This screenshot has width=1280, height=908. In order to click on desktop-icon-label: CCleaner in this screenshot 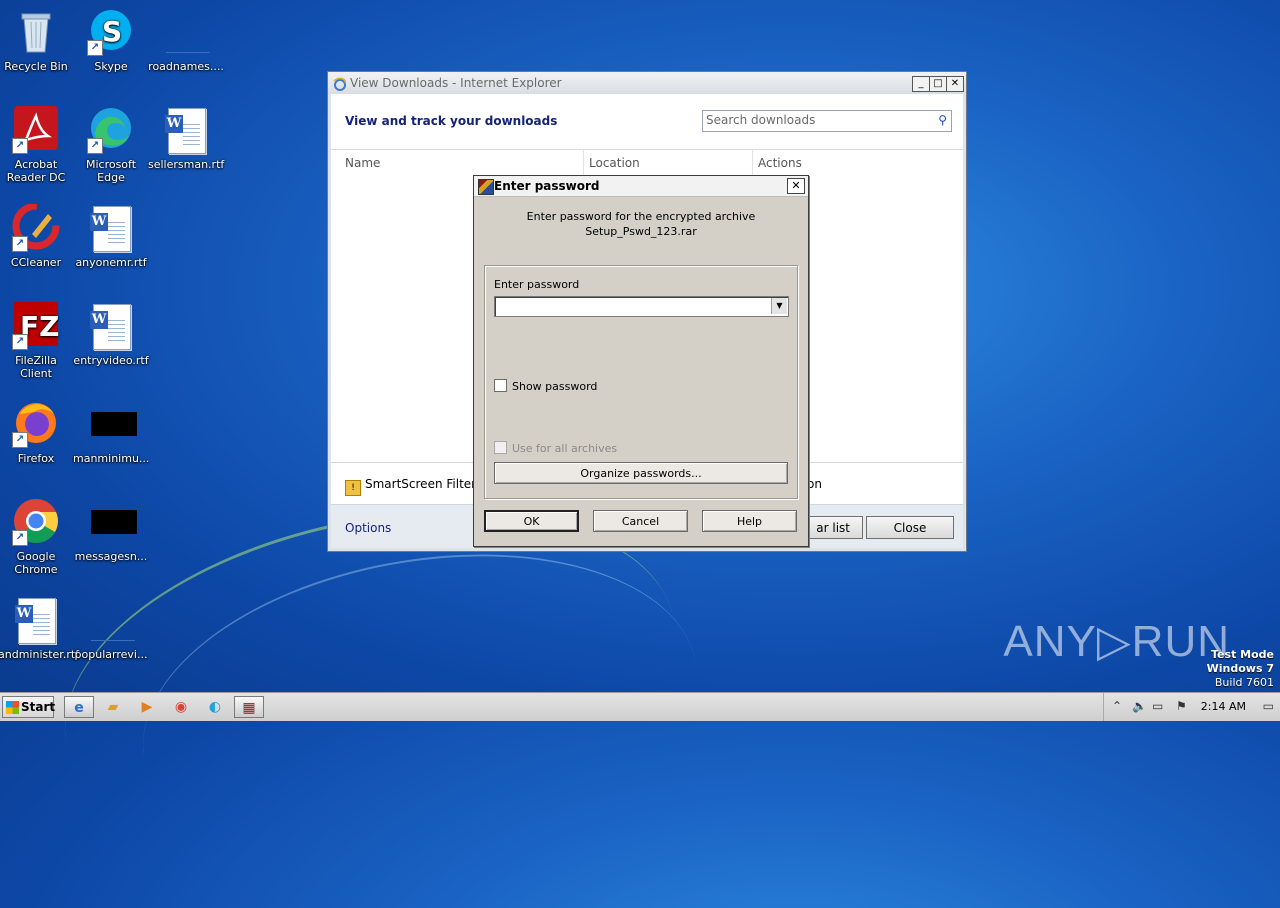, I will do `click(36, 262)`.